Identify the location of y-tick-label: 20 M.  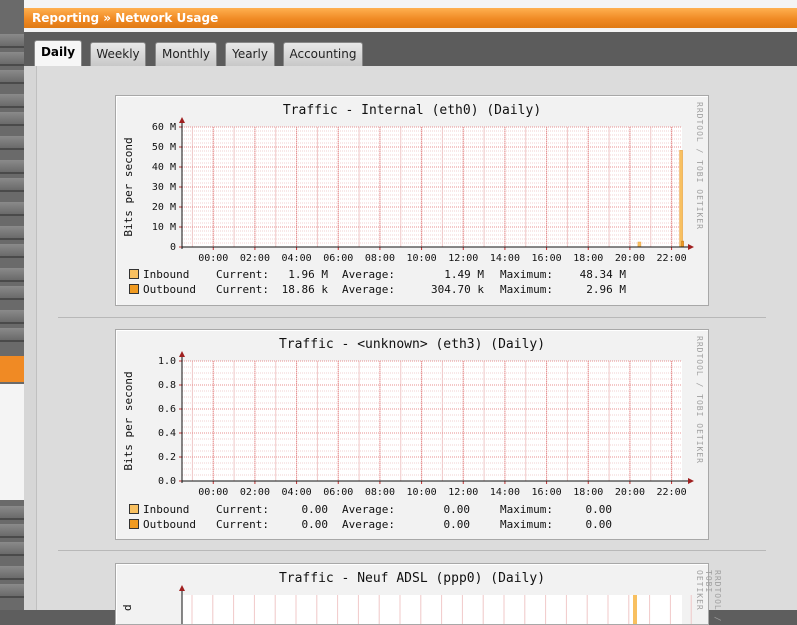
(164, 207).